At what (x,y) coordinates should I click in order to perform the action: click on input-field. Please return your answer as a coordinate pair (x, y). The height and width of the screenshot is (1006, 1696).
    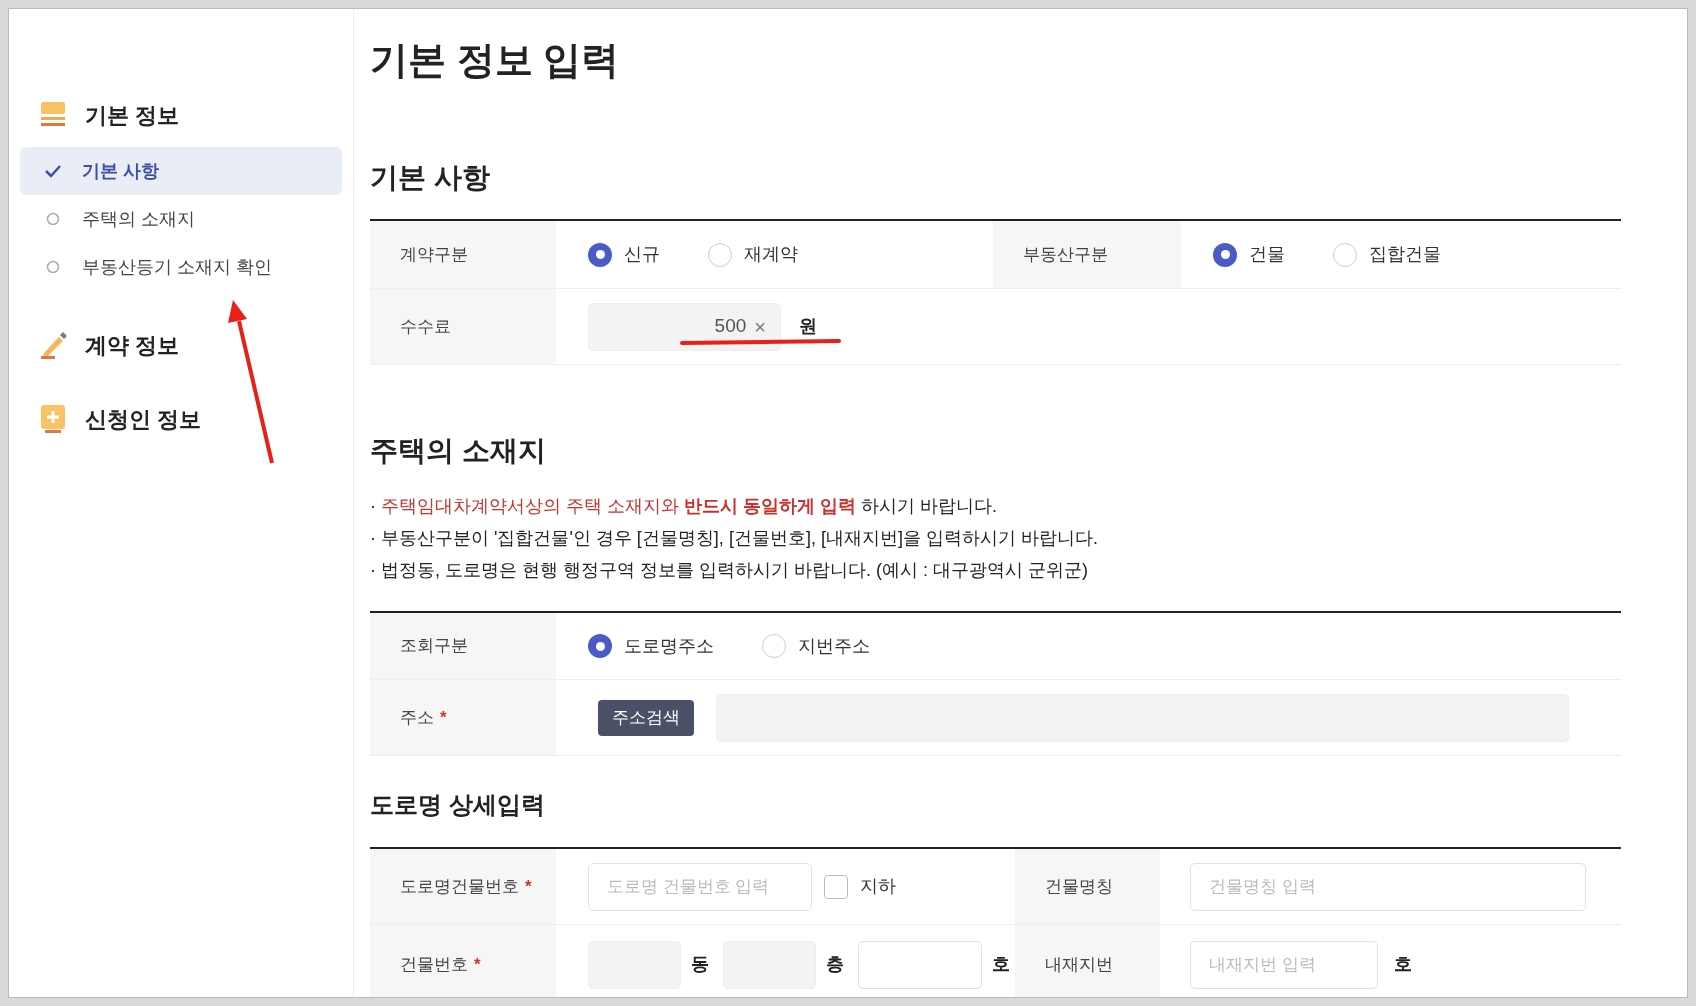
    Looking at the image, I should click on (920, 964).